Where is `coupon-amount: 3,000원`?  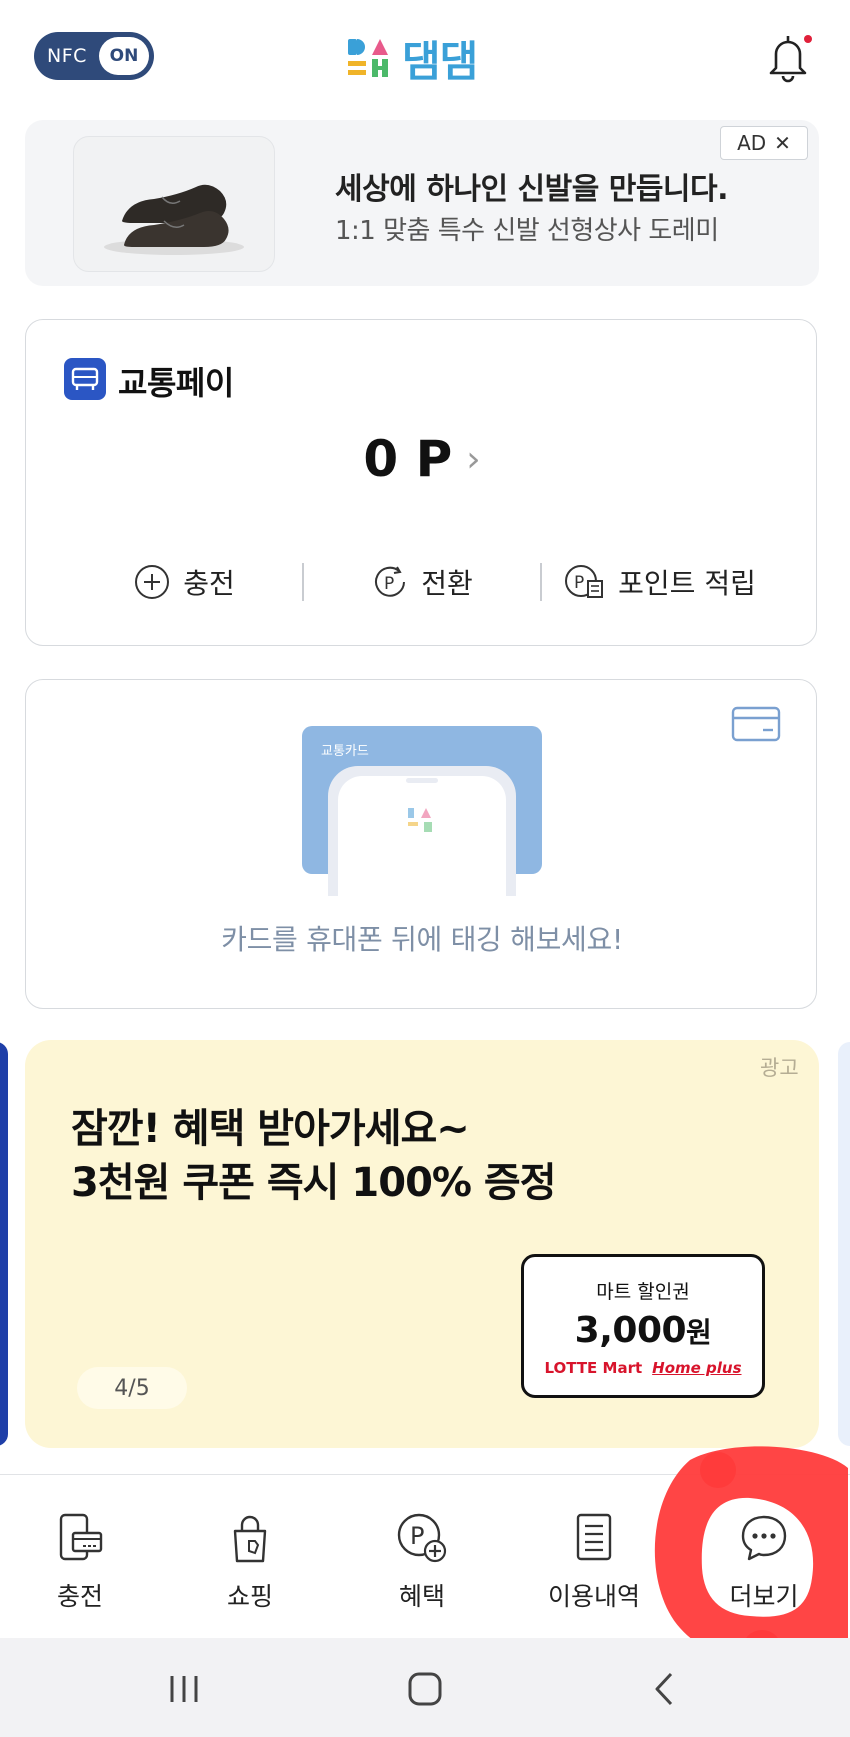 coupon-amount: 3,000원 is located at coordinates (643, 1330).